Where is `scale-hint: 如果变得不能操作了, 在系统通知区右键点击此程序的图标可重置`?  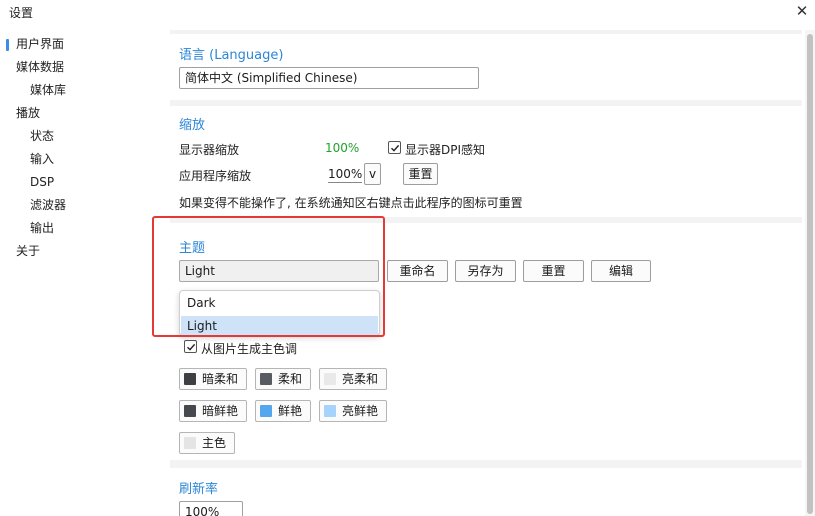 scale-hint: 如果变得不能操作了, 在系统通知区右键点击此程序的图标可重置 is located at coordinates (351, 203).